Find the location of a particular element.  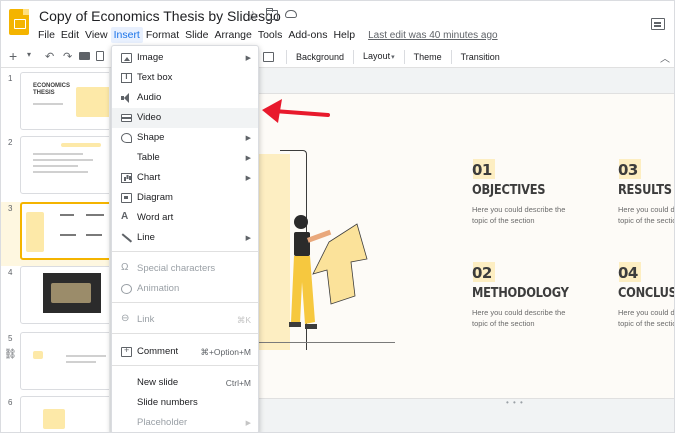

menu-item-label: Placeholder is located at coordinates (162, 422).